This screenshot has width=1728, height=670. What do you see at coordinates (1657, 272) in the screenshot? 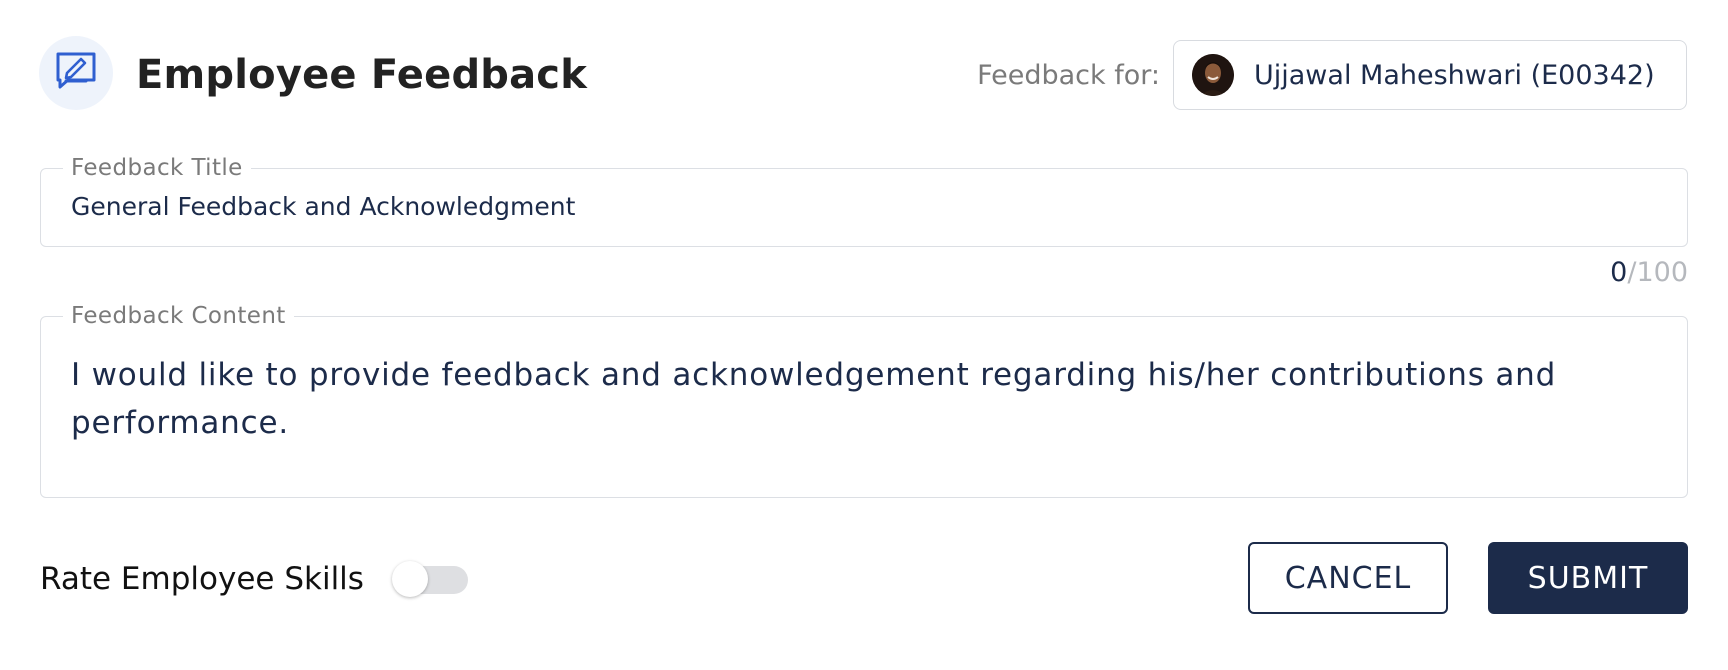
I see `char-max: /100` at bounding box center [1657, 272].